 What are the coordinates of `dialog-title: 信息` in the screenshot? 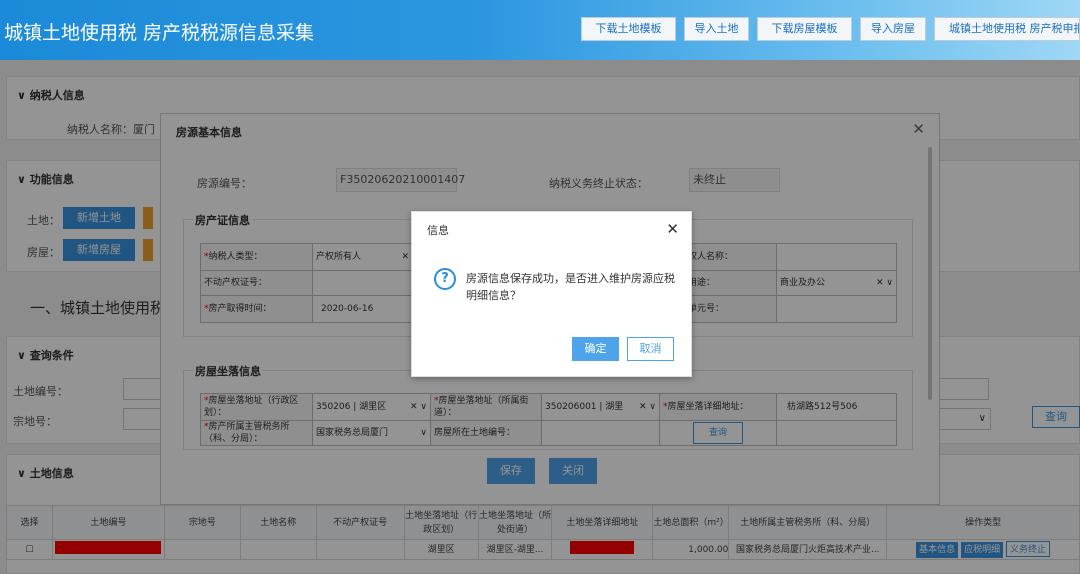 It's located at (438, 230).